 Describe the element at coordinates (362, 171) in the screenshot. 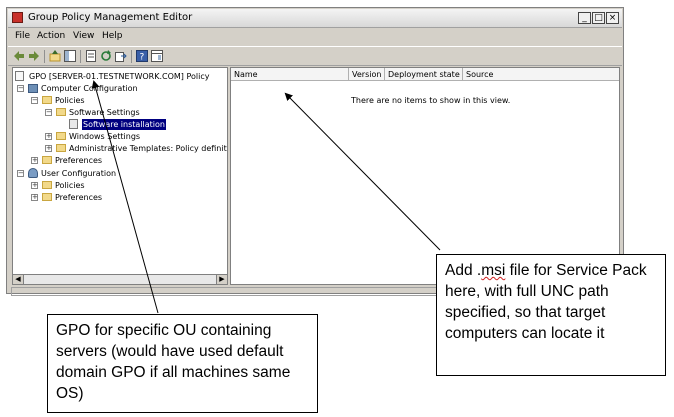

I see `arrow-to-software-installation` at that location.